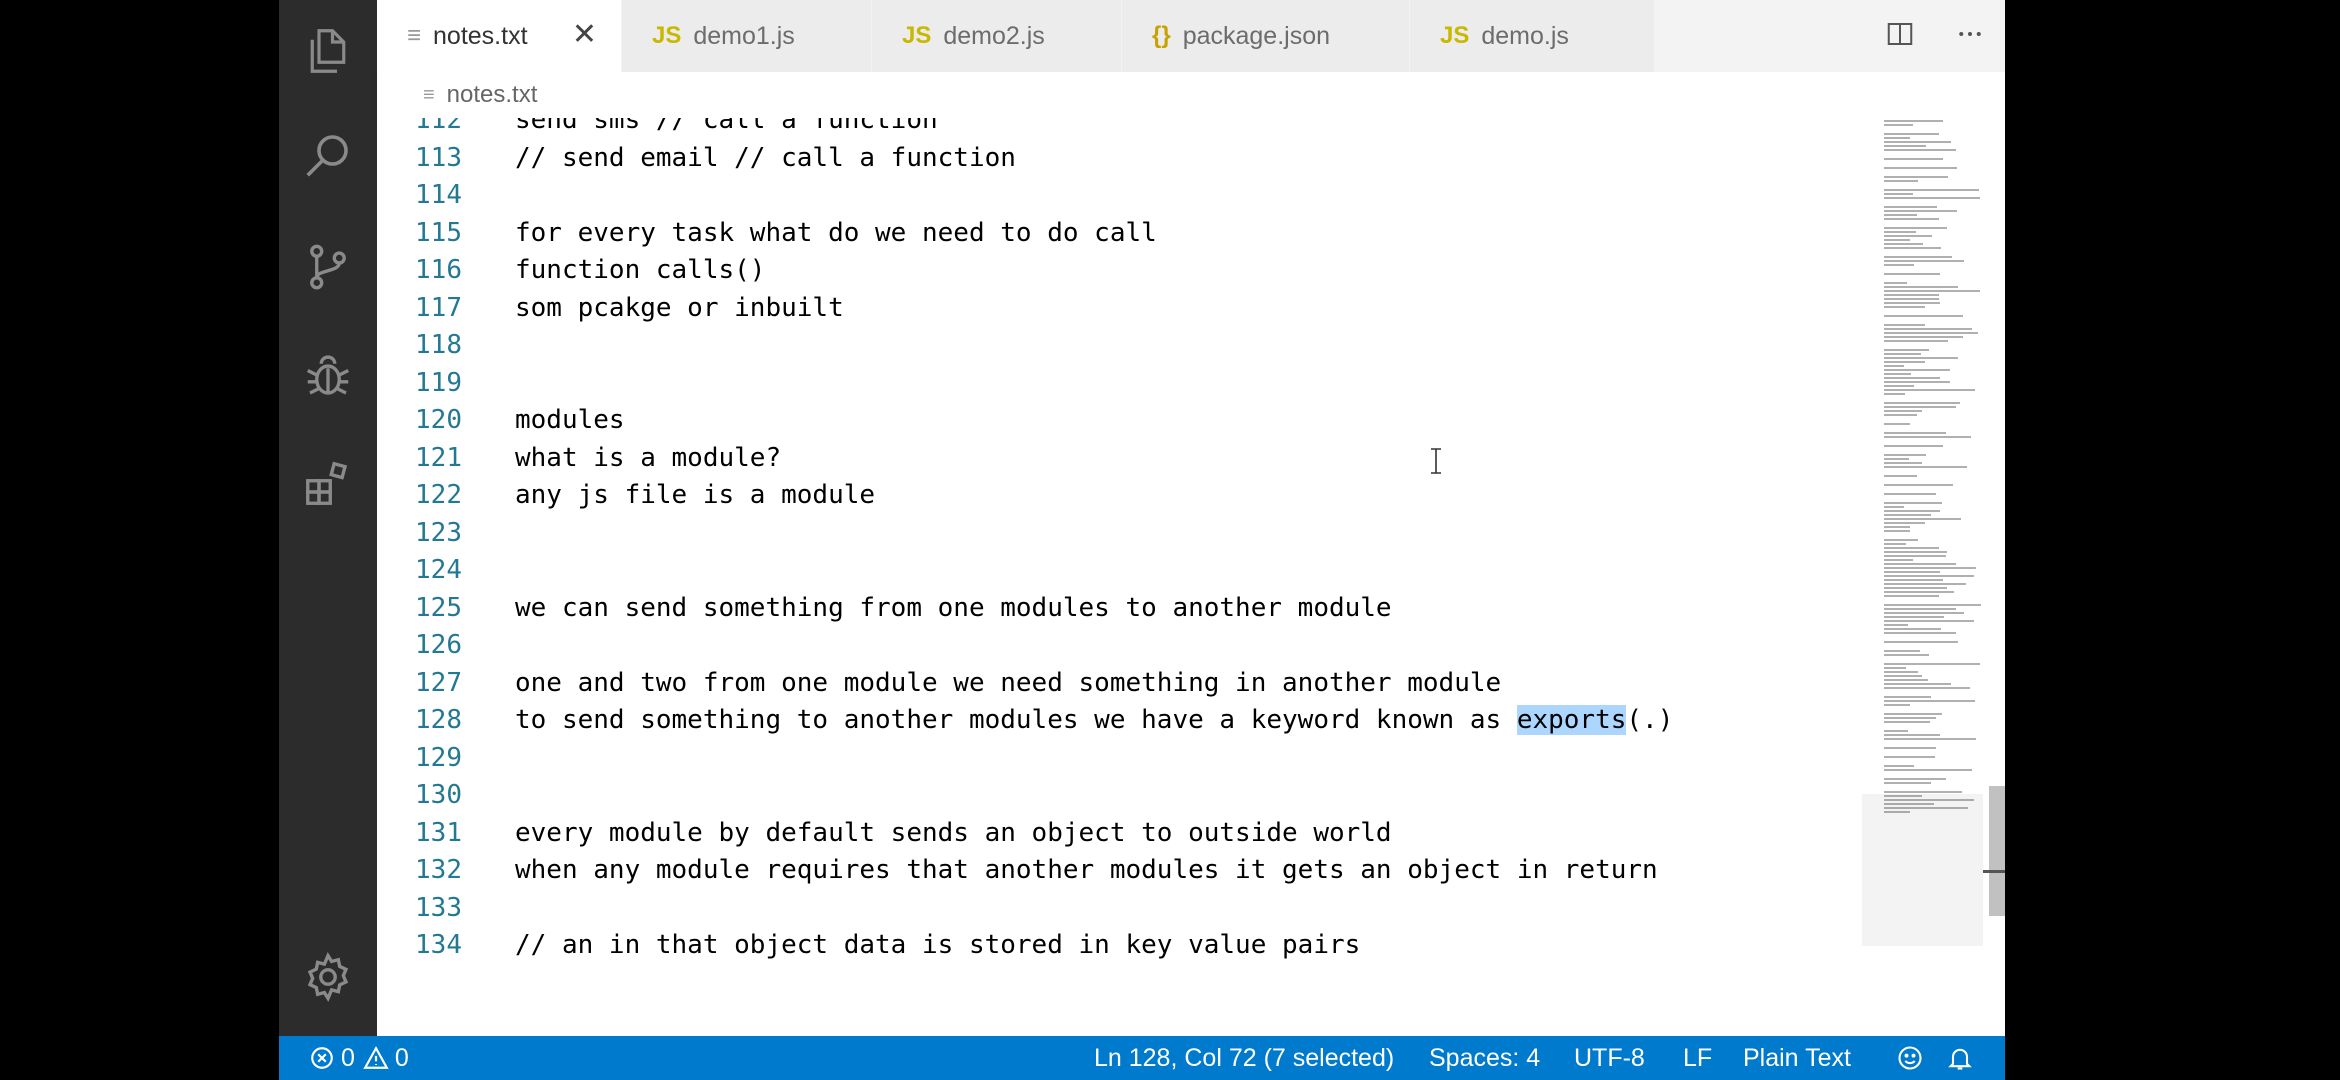  I want to click on tab-demo-js: JS demo.js, so click(1532, 36).